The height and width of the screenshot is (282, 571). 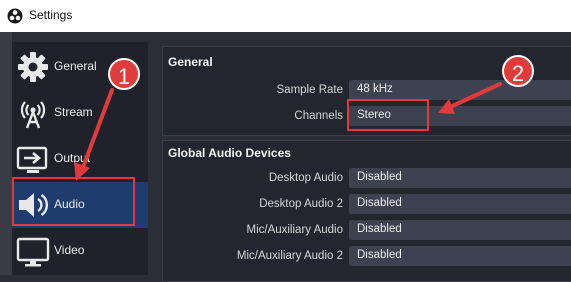 What do you see at coordinates (518, 71) in the screenshot?
I see `step-2-badge: 2` at bounding box center [518, 71].